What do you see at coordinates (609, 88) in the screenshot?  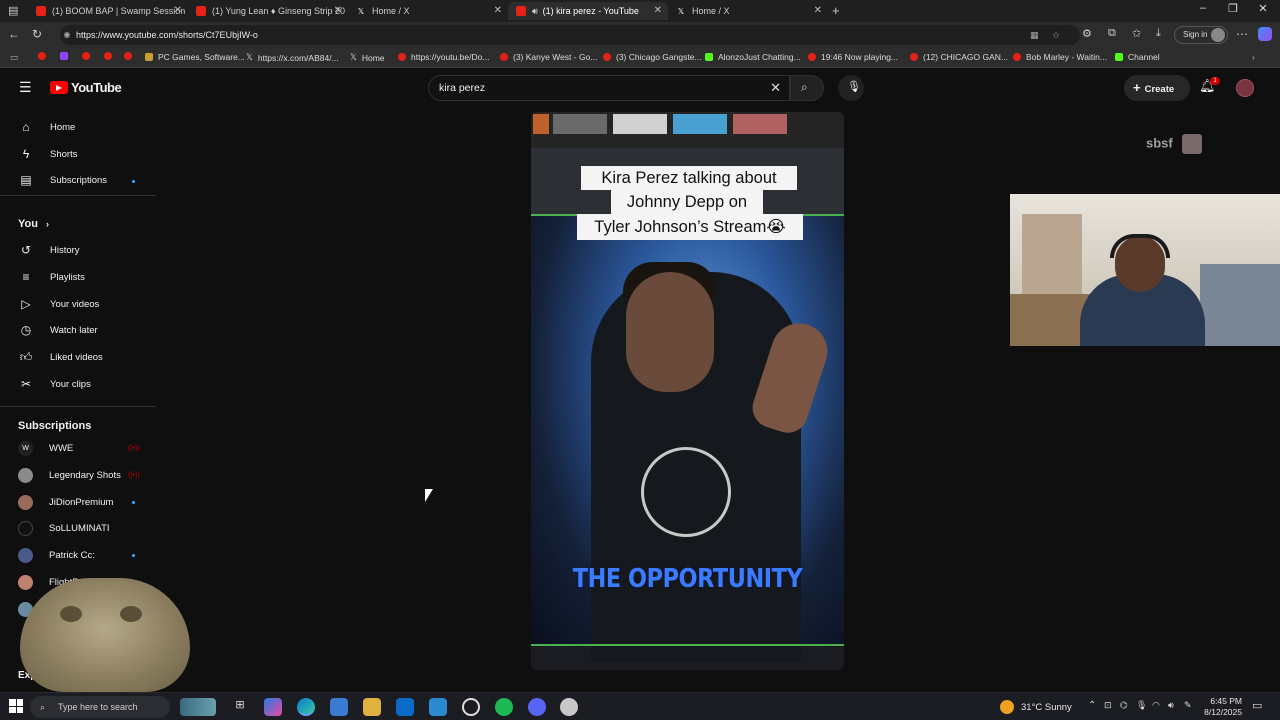 I see `search-input: kira perez ✕` at bounding box center [609, 88].